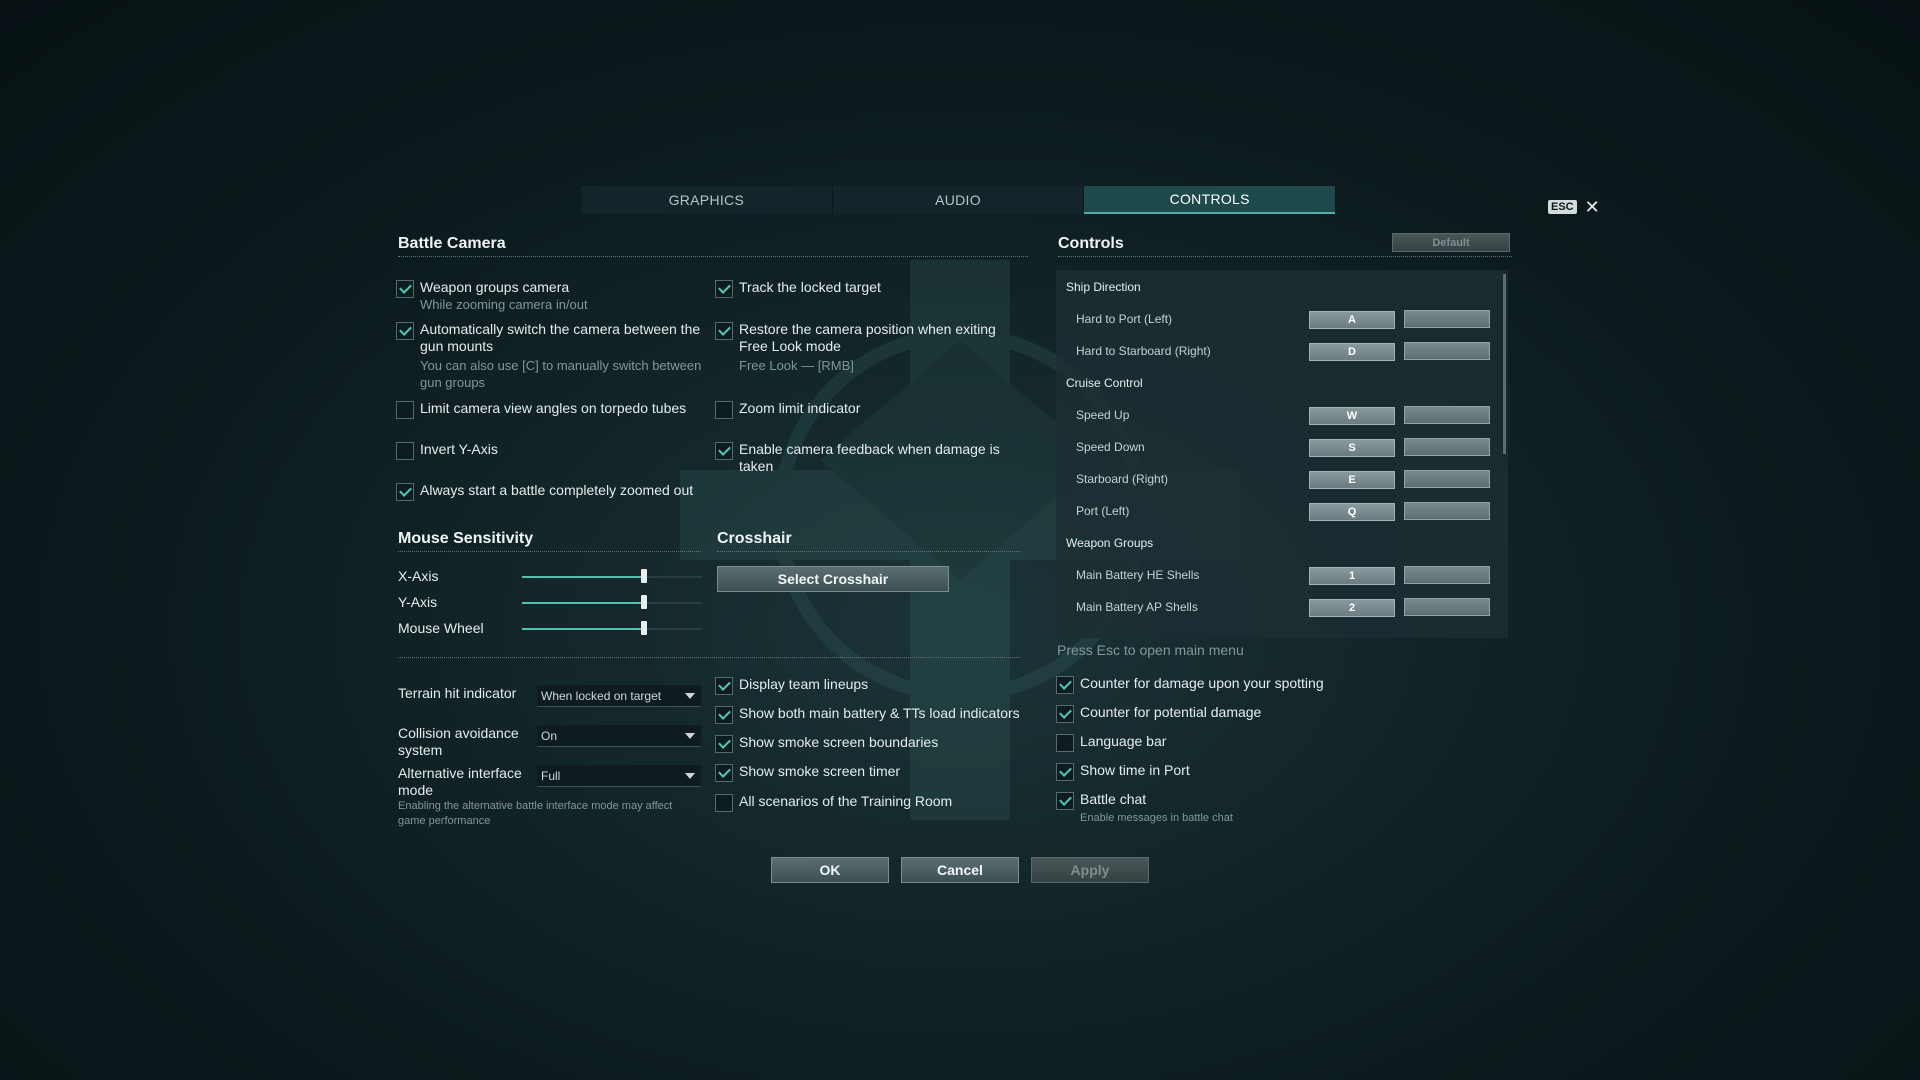 The height and width of the screenshot is (1080, 1920). What do you see at coordinates (1256, 742) in the screenshot?
I see `checkbox-language-bar: Language bar` at bounding box center [1256, 742].